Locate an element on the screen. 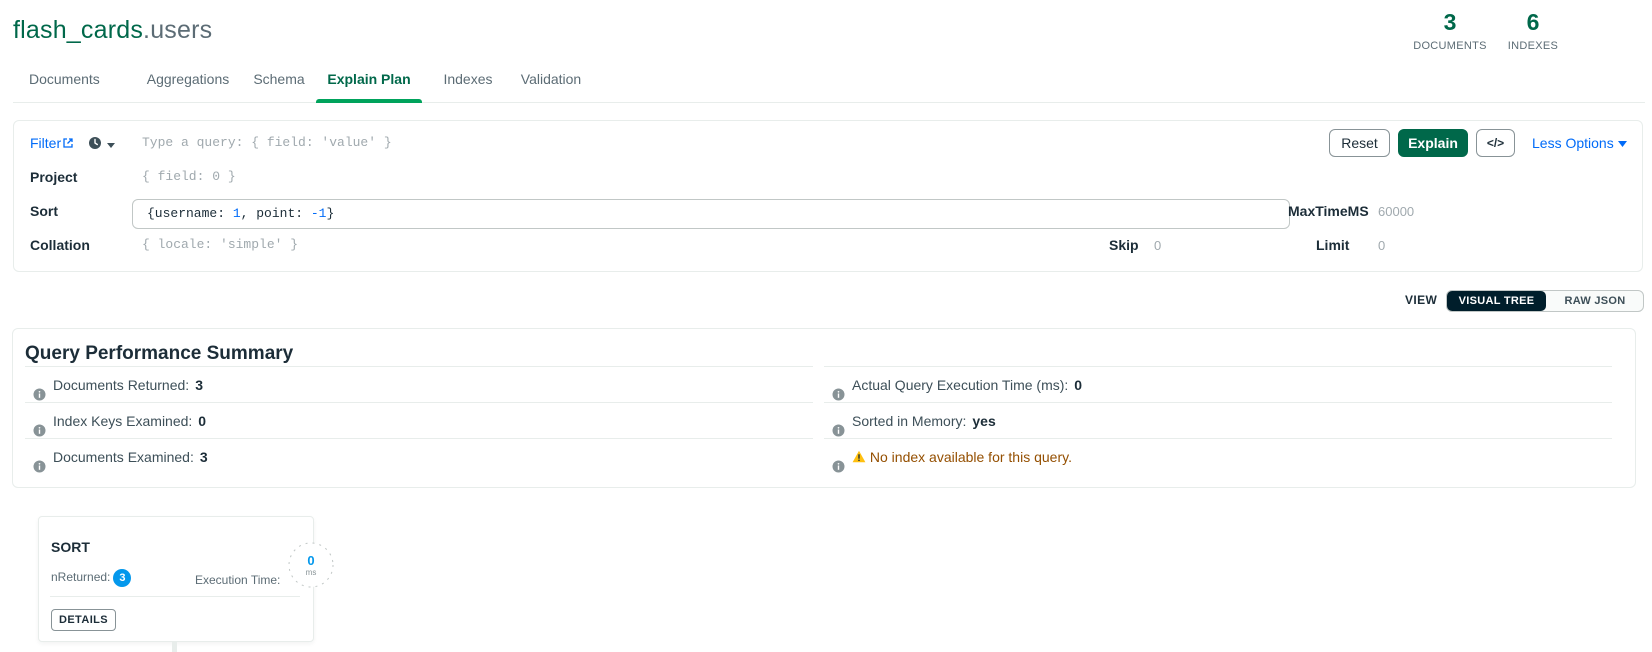 Image resolution: width=1652 pixels, height=652 pixels. code-view-button: </> is located at coordinates (1495, 143).